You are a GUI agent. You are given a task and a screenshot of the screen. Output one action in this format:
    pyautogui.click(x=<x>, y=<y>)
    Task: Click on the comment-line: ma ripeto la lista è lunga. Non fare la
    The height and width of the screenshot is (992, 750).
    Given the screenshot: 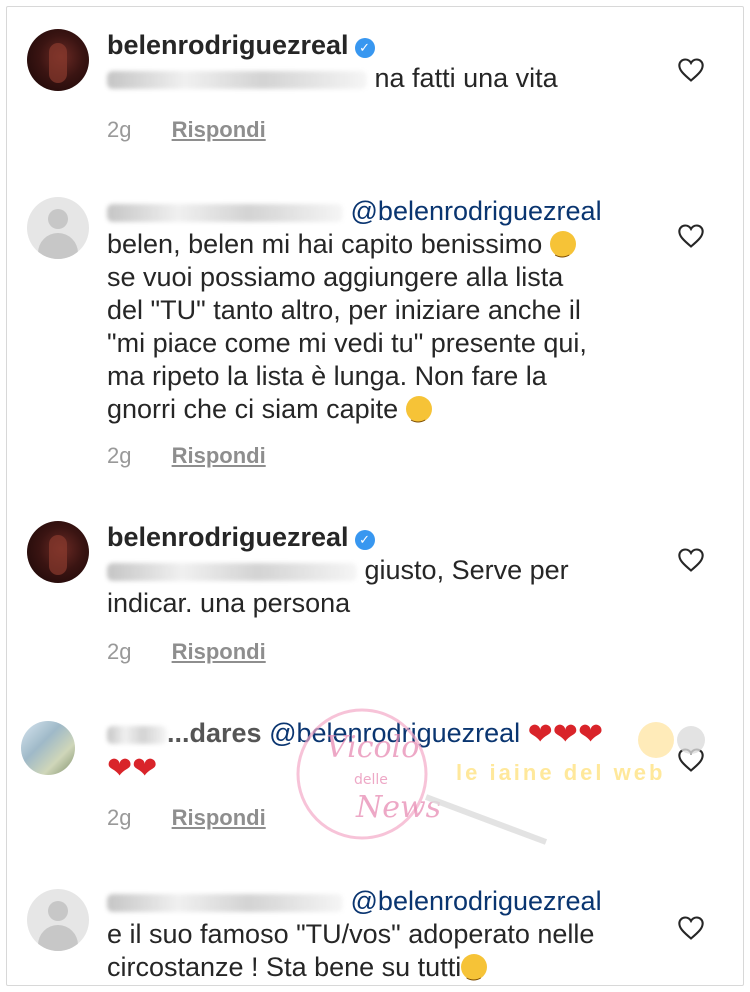 What is the action you would take?
    pyautogui.click(x=327, y=376)
    